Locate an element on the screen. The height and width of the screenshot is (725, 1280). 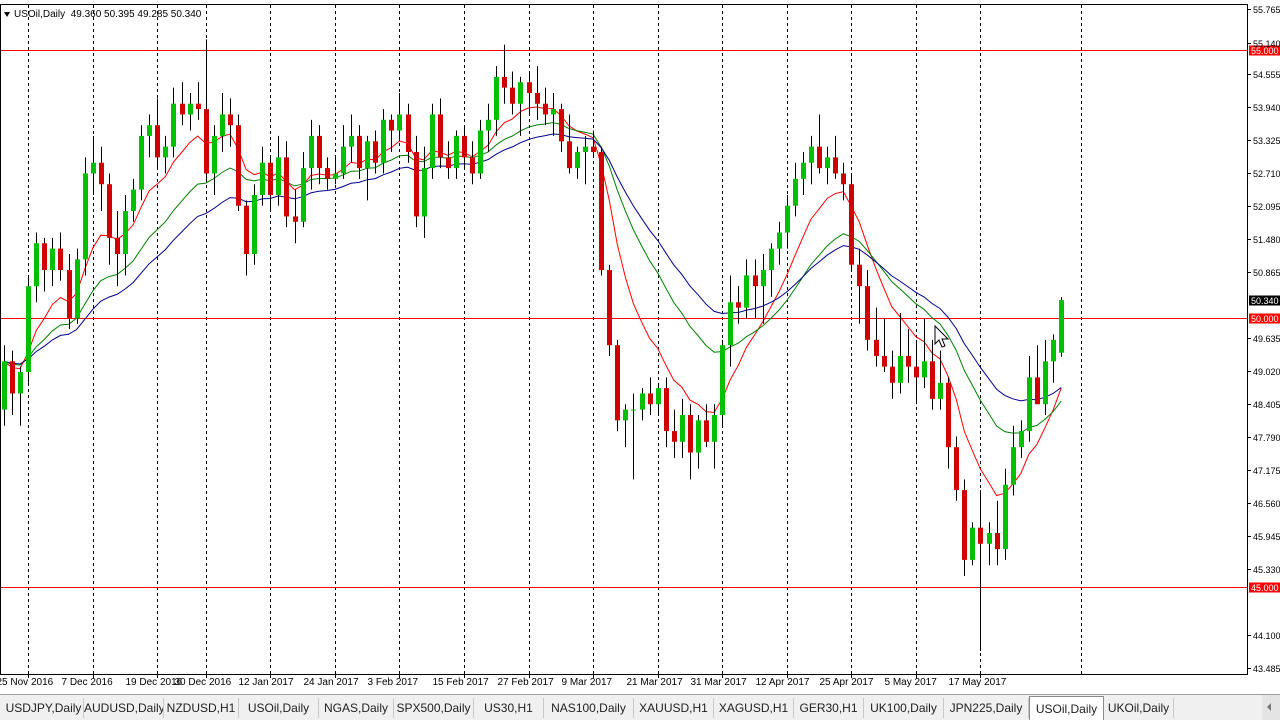
price-tick-label: 47.790 is located at coordinates (1266, 438).